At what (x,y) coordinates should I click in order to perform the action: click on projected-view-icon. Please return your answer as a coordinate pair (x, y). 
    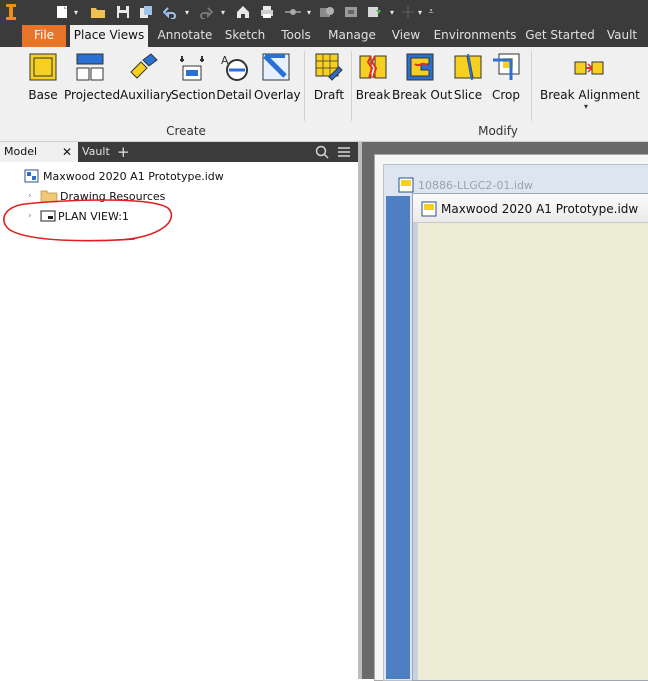
    Looking at the image, I should click on (90, 67).